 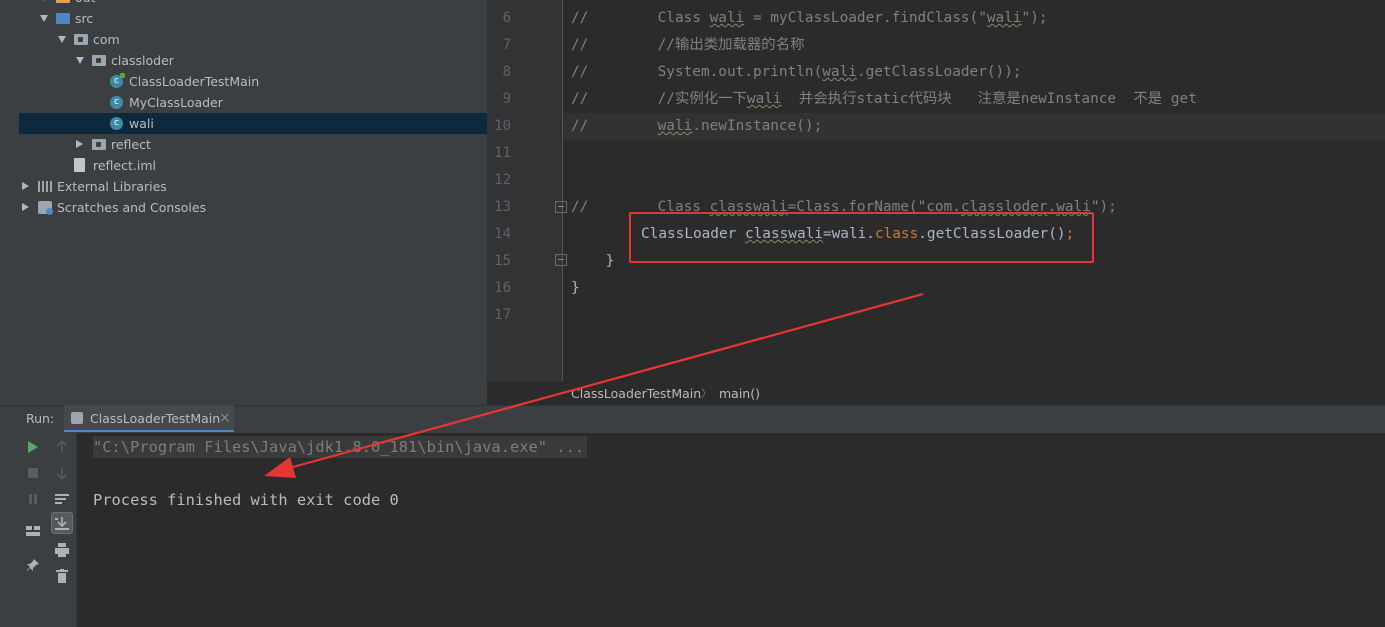 I want to click on tree-item-label: out, so click(x=85, y=4).